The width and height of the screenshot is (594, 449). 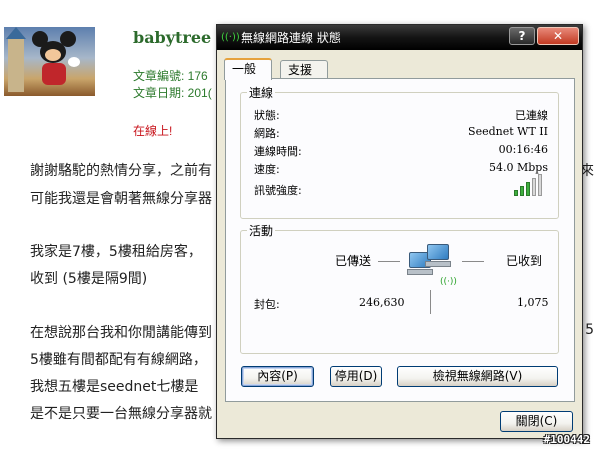 What do you see at coordinates (116, 252) in the screenshot?
I see `post-line: 我家是7樓，5樓租給房客，` at bounding box center [116, 252].